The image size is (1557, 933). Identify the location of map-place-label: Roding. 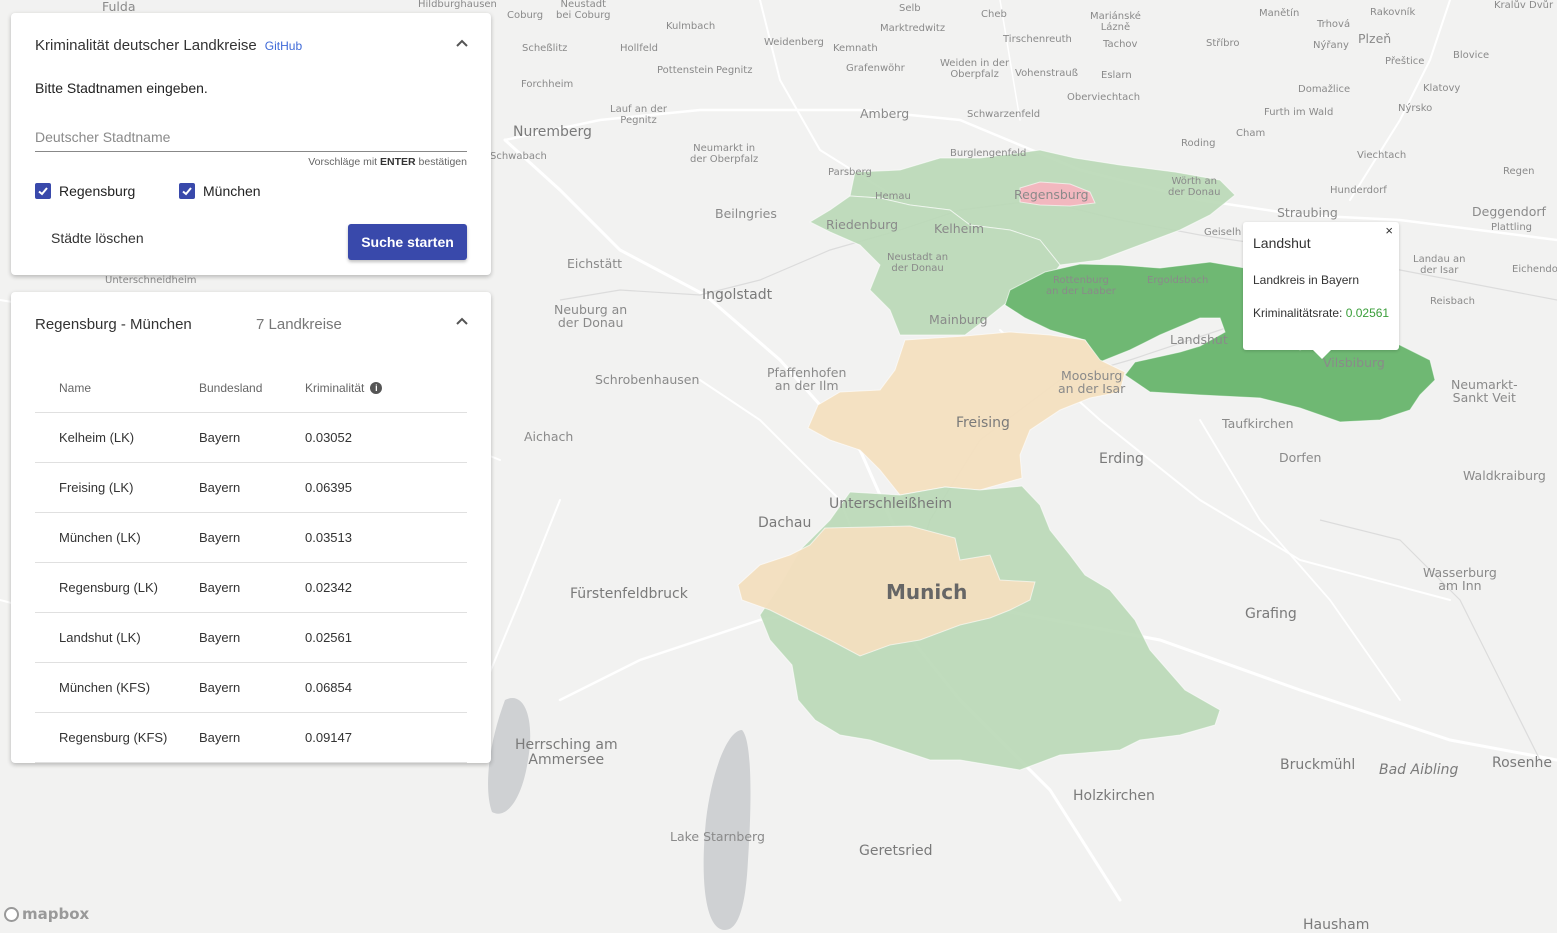
(1198, 143).